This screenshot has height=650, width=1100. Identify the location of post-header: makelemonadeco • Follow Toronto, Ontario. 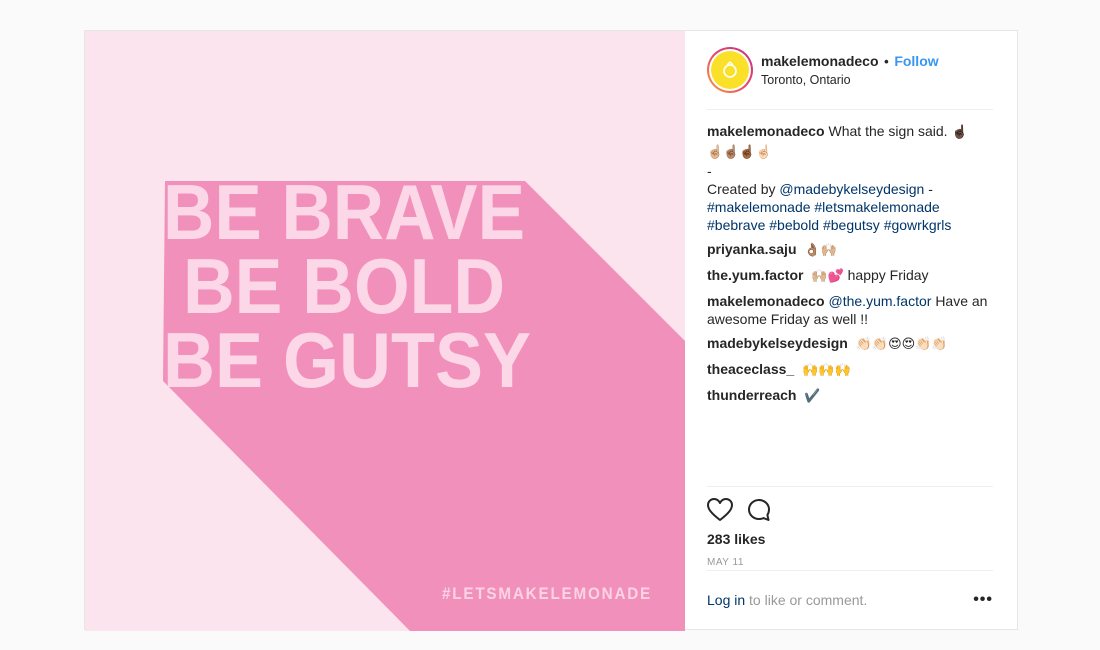
(850, 70).